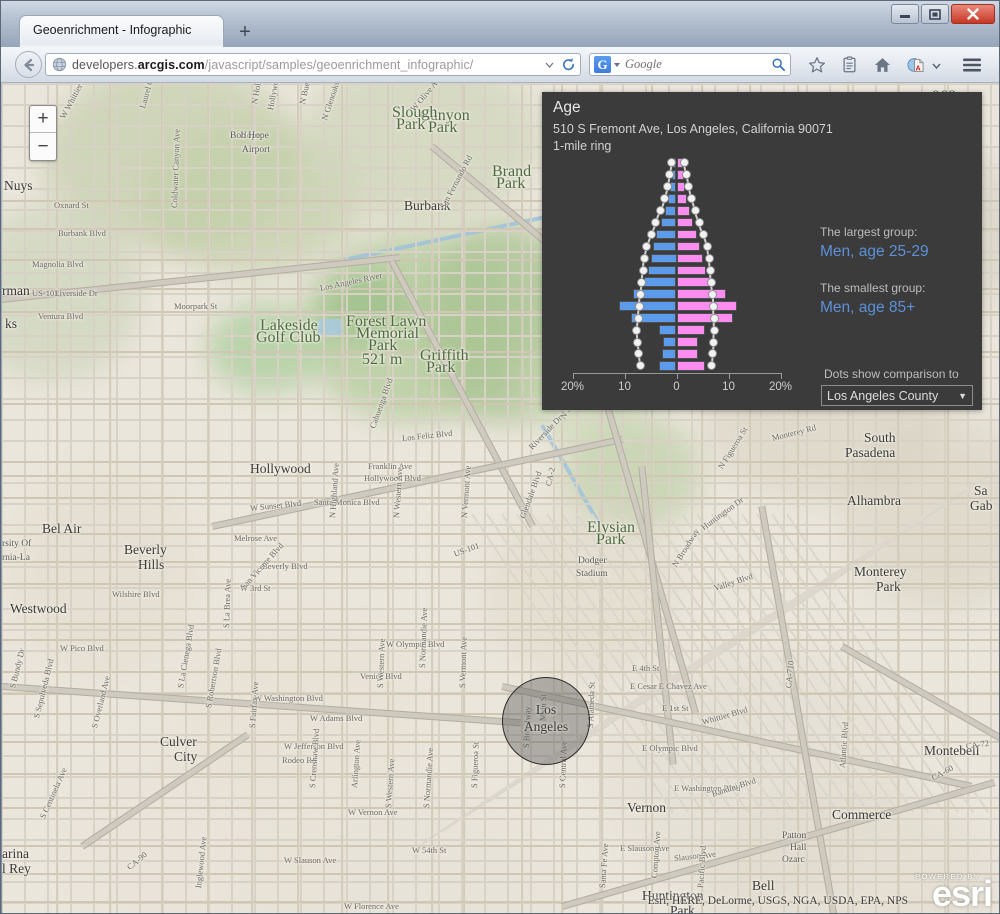 Image resolution: width=1000 pixels, height=914 pixels. What do you see at coordinates (698, 64) in the screenshot?
I see `search-input: Google` at bounding box center [698, 64].